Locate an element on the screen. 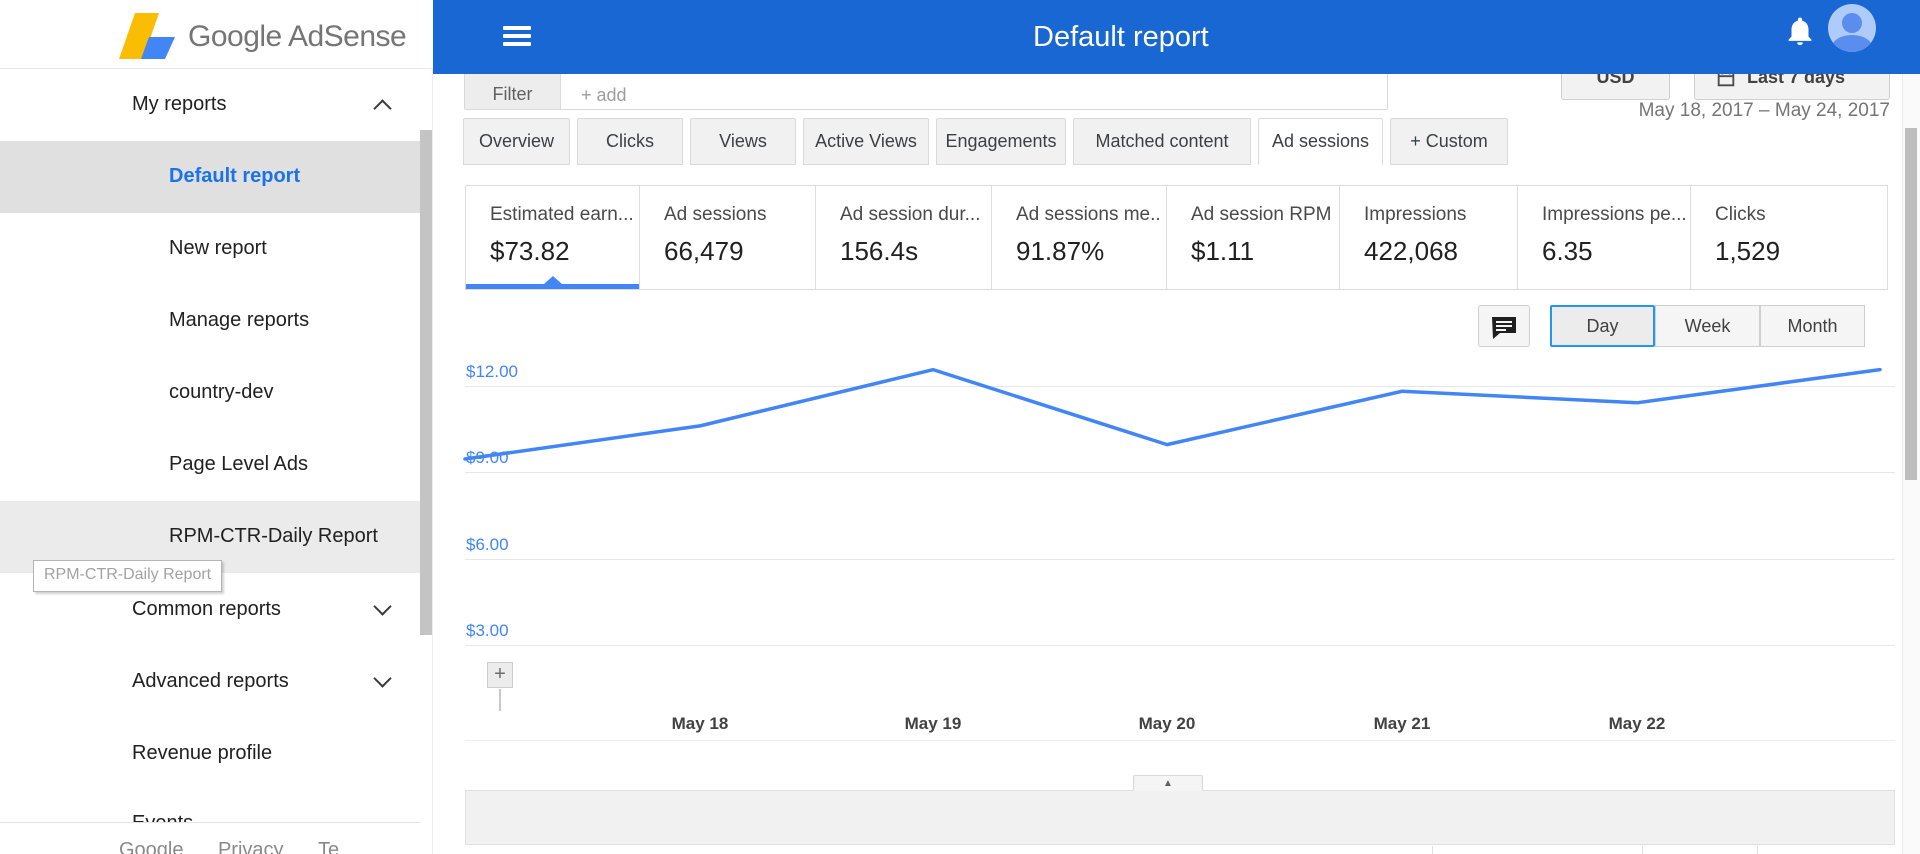 Image resolution: width=1920 pixels, height=854 pixels. granularity-week-button: Week is located at coordinates (1707, 326).